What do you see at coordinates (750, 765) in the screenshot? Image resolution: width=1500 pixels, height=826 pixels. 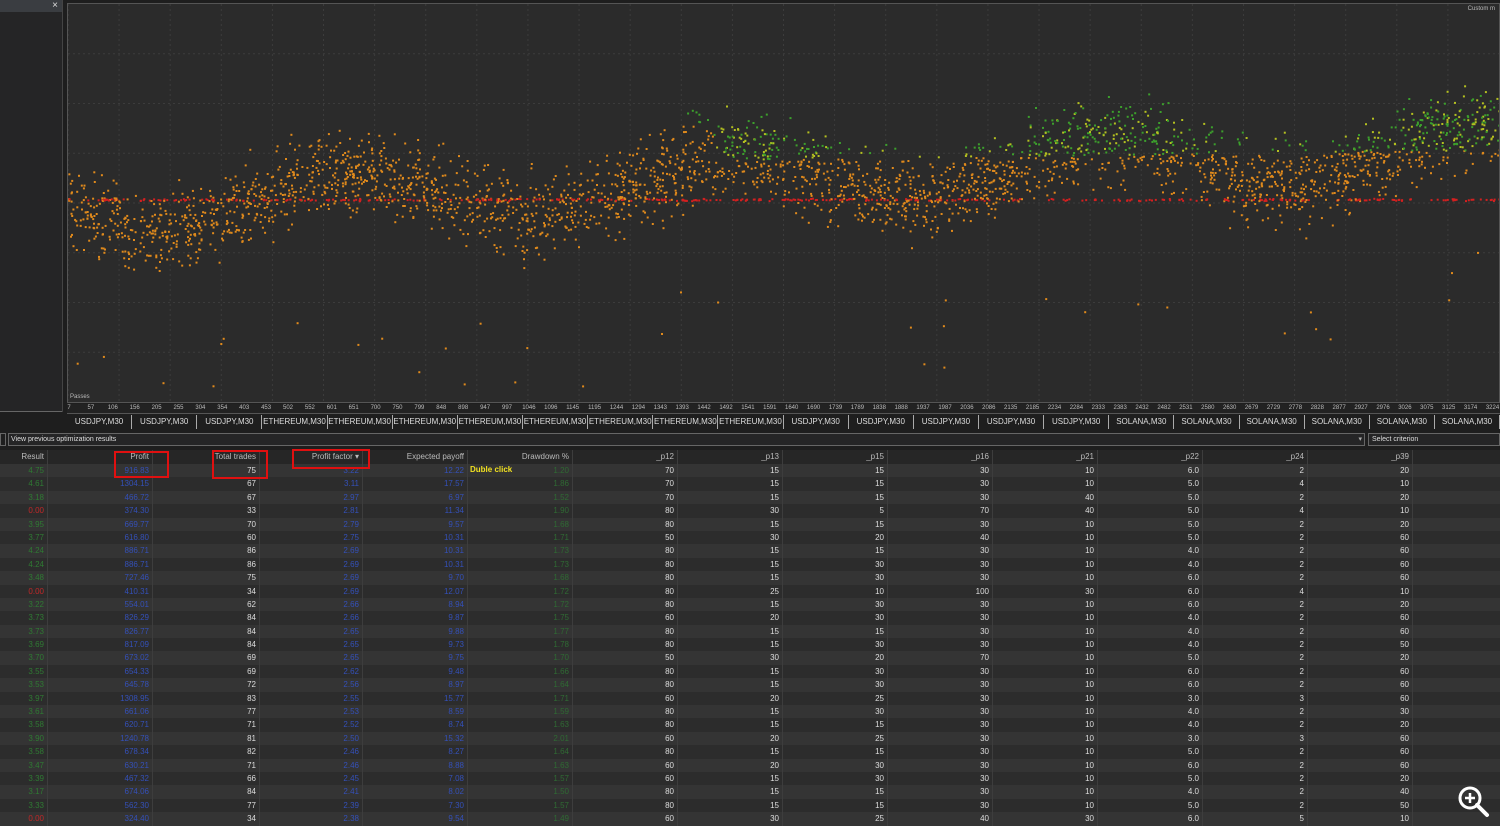 I see `table-row: 3.47 630.21 71 2.46 8.88 1.63 60 20 30 30 10 6.0 2 60` at bounding box center [750, 765].